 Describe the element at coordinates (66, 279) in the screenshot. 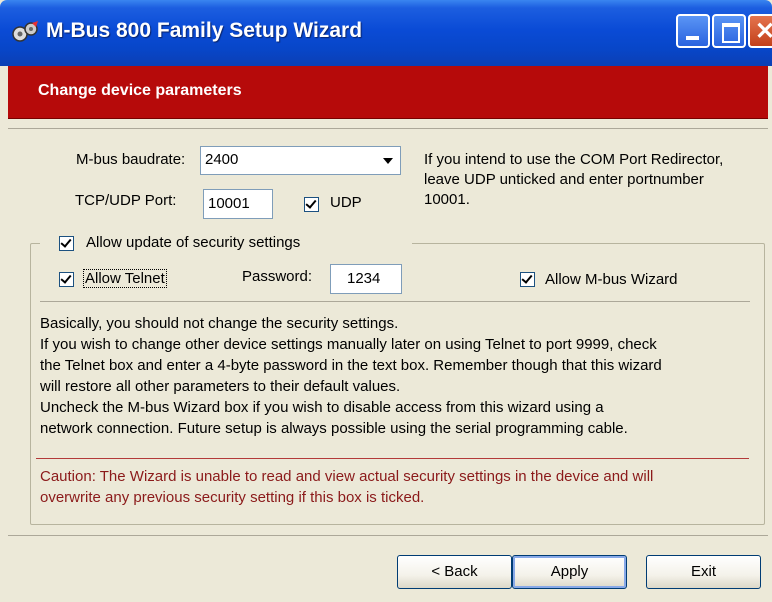

I see `allow-telnet-checkbox` at that location.